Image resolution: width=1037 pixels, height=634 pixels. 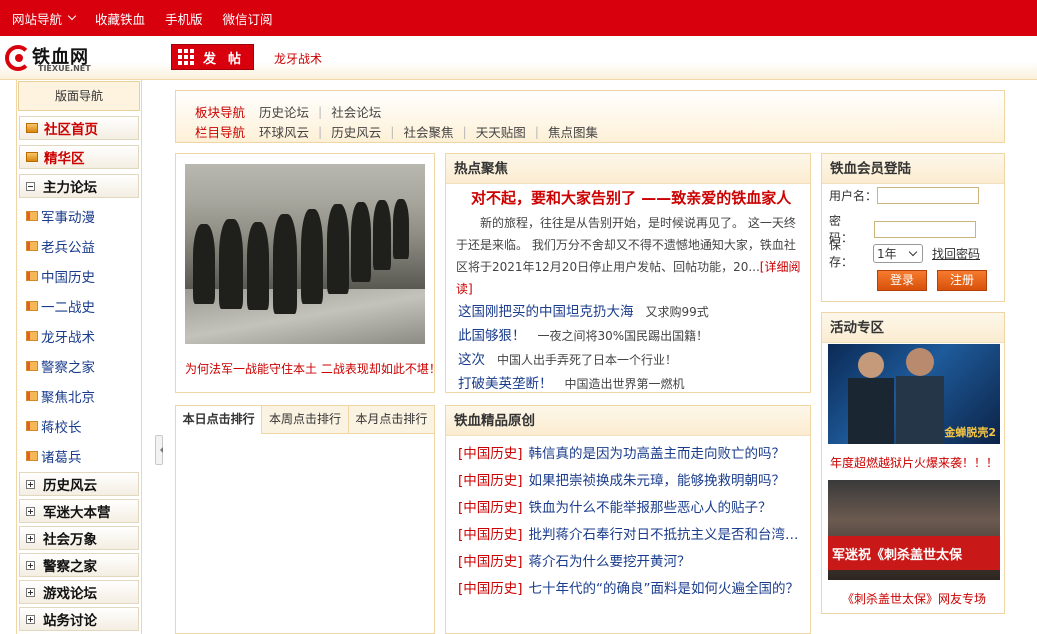 I want to click on password-field, so click(x=925, y=229).